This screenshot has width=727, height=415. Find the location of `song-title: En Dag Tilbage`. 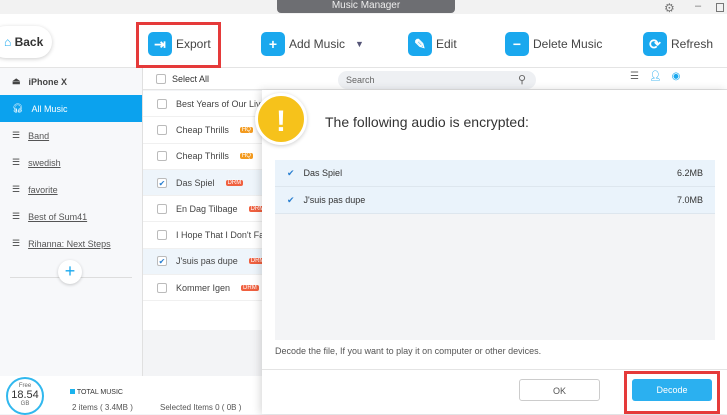

song-title: En Dag Tilbage is located at coordinates (207, 208).